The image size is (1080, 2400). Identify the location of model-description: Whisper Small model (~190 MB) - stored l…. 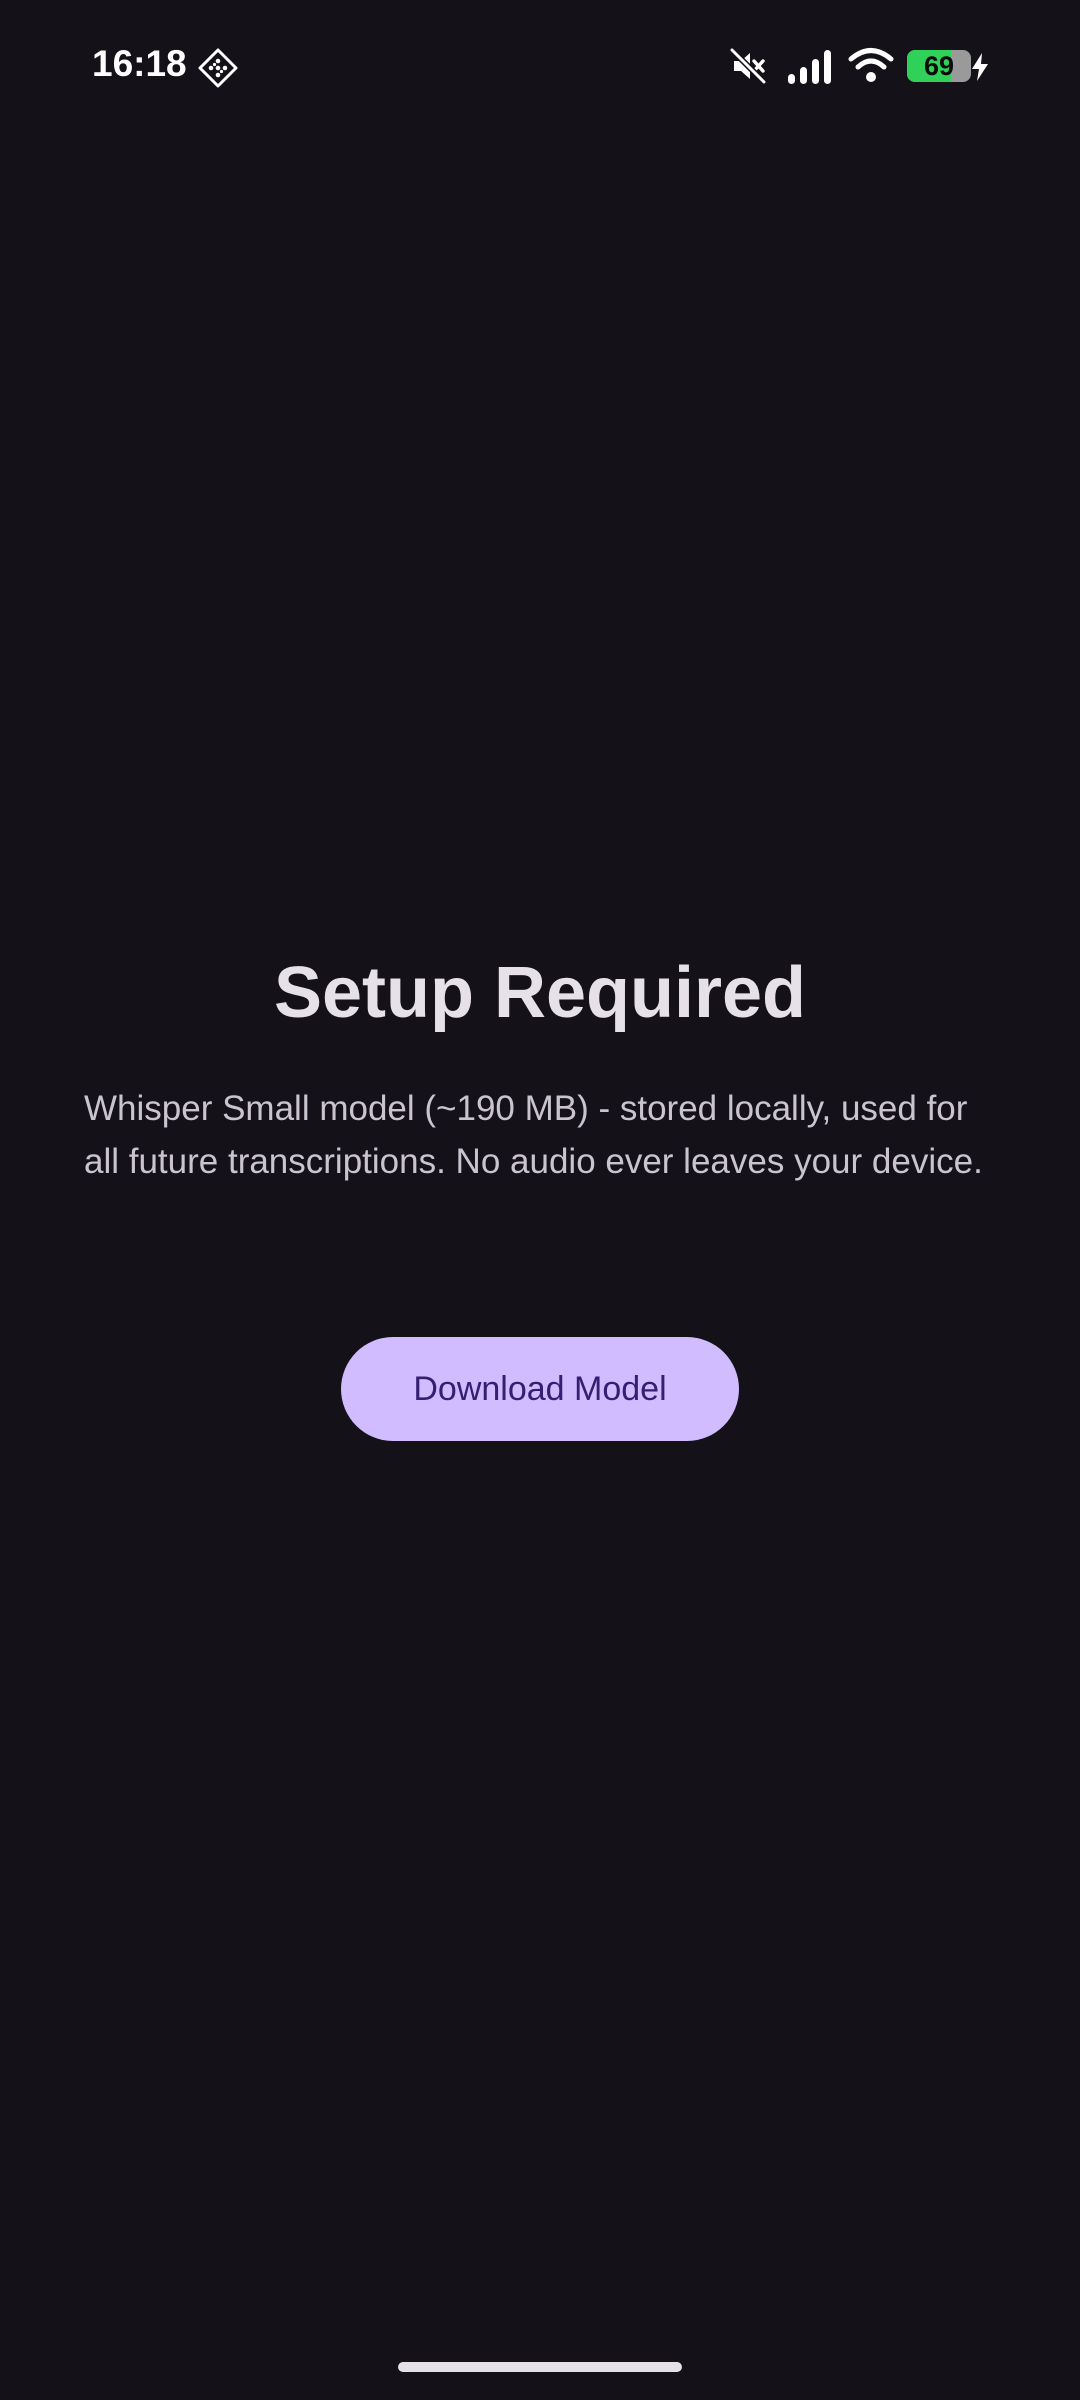
(533, 1135).